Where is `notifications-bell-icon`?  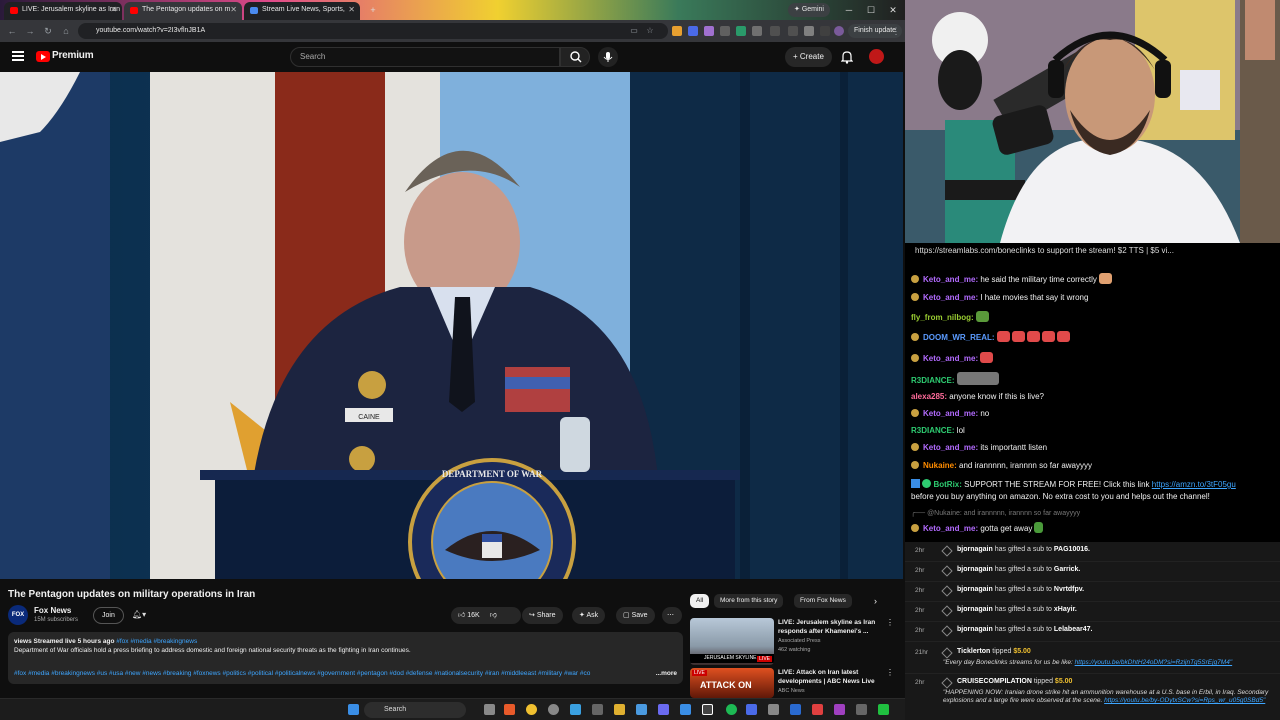 notifications-bell-icon is located at coordinates (847, 57).